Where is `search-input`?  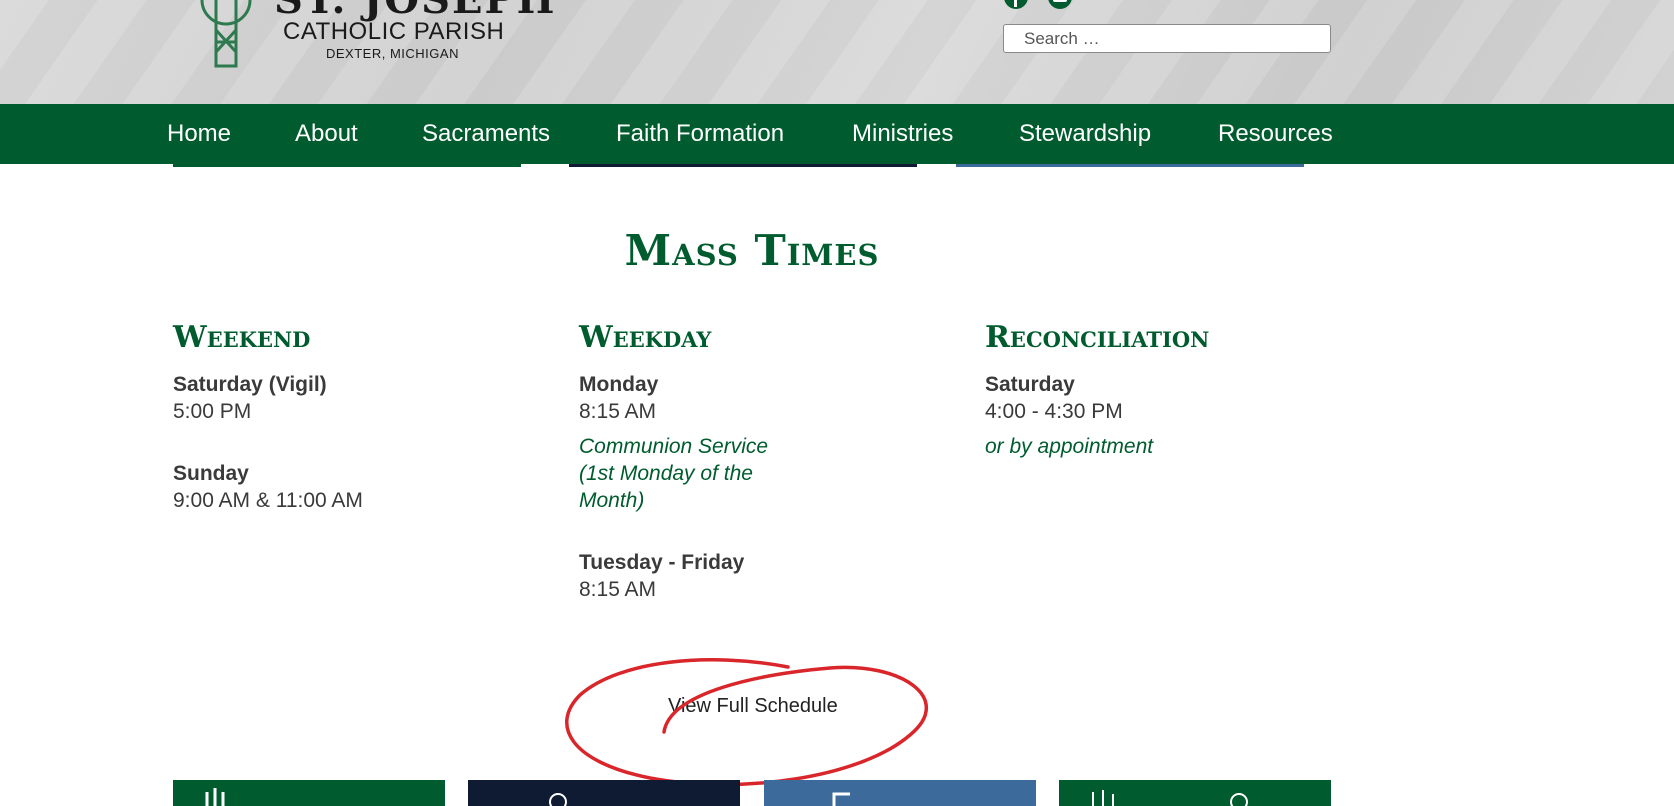 search-input is located at coordinates (1167, 38).